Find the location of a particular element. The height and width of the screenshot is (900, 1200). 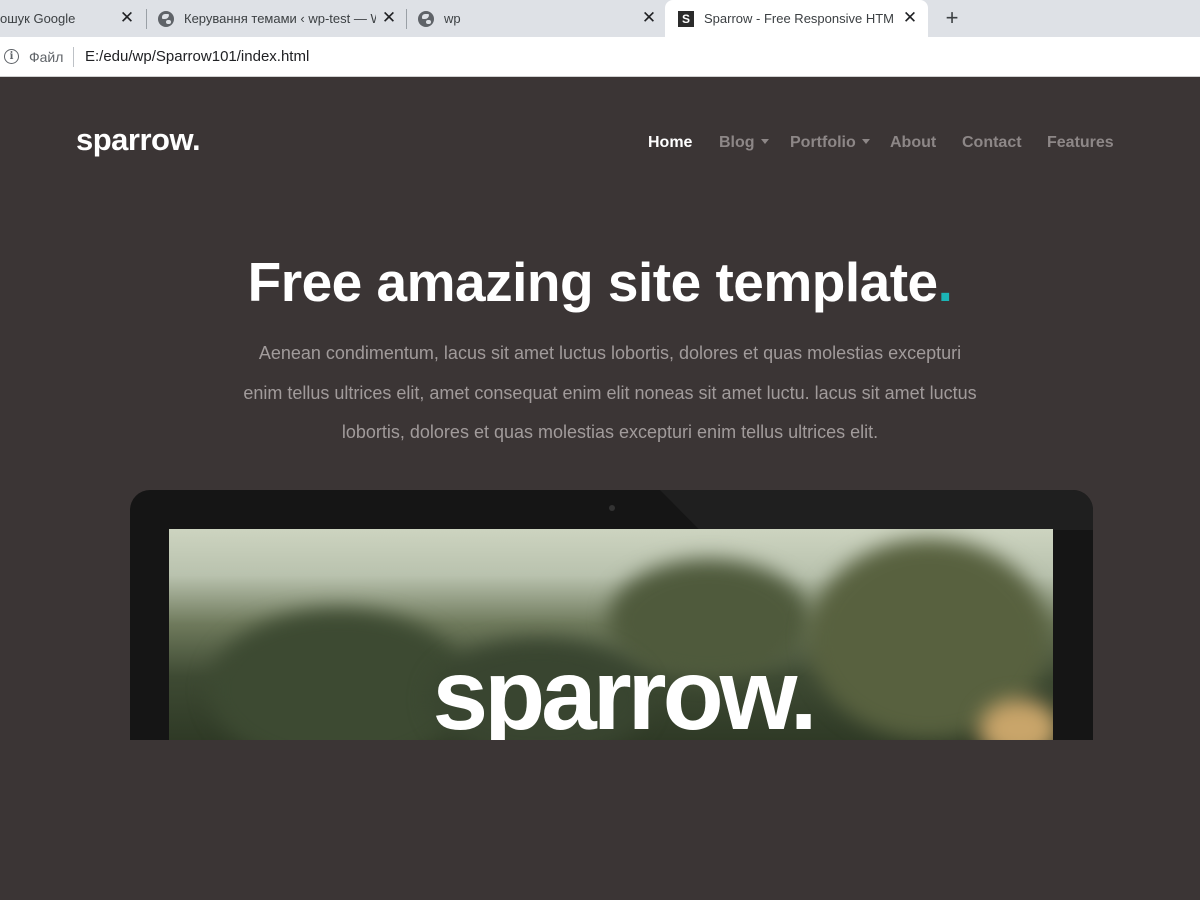

tab-title: ошук Google is located at coordinates (38, 18).